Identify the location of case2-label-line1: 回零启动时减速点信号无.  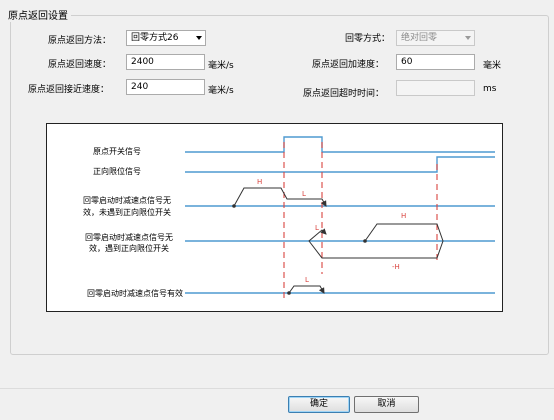
(129, 237).